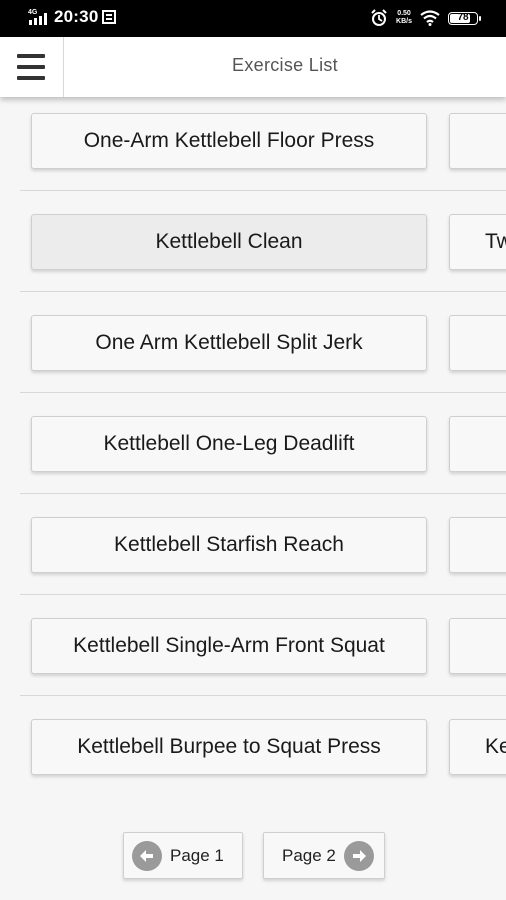 This screenshot has height=900, width=506. I want to click on battery-level: 78, so click(463, 17).